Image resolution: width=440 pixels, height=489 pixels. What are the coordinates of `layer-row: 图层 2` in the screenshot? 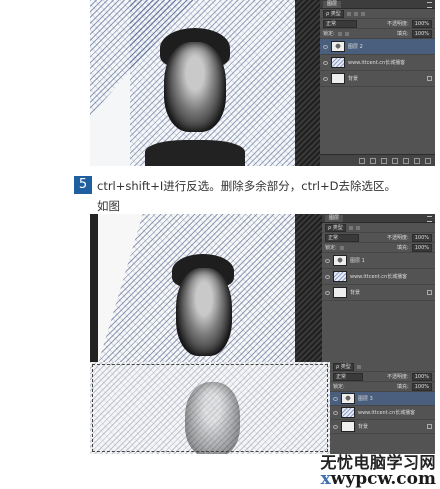 It's located at (377, 47).